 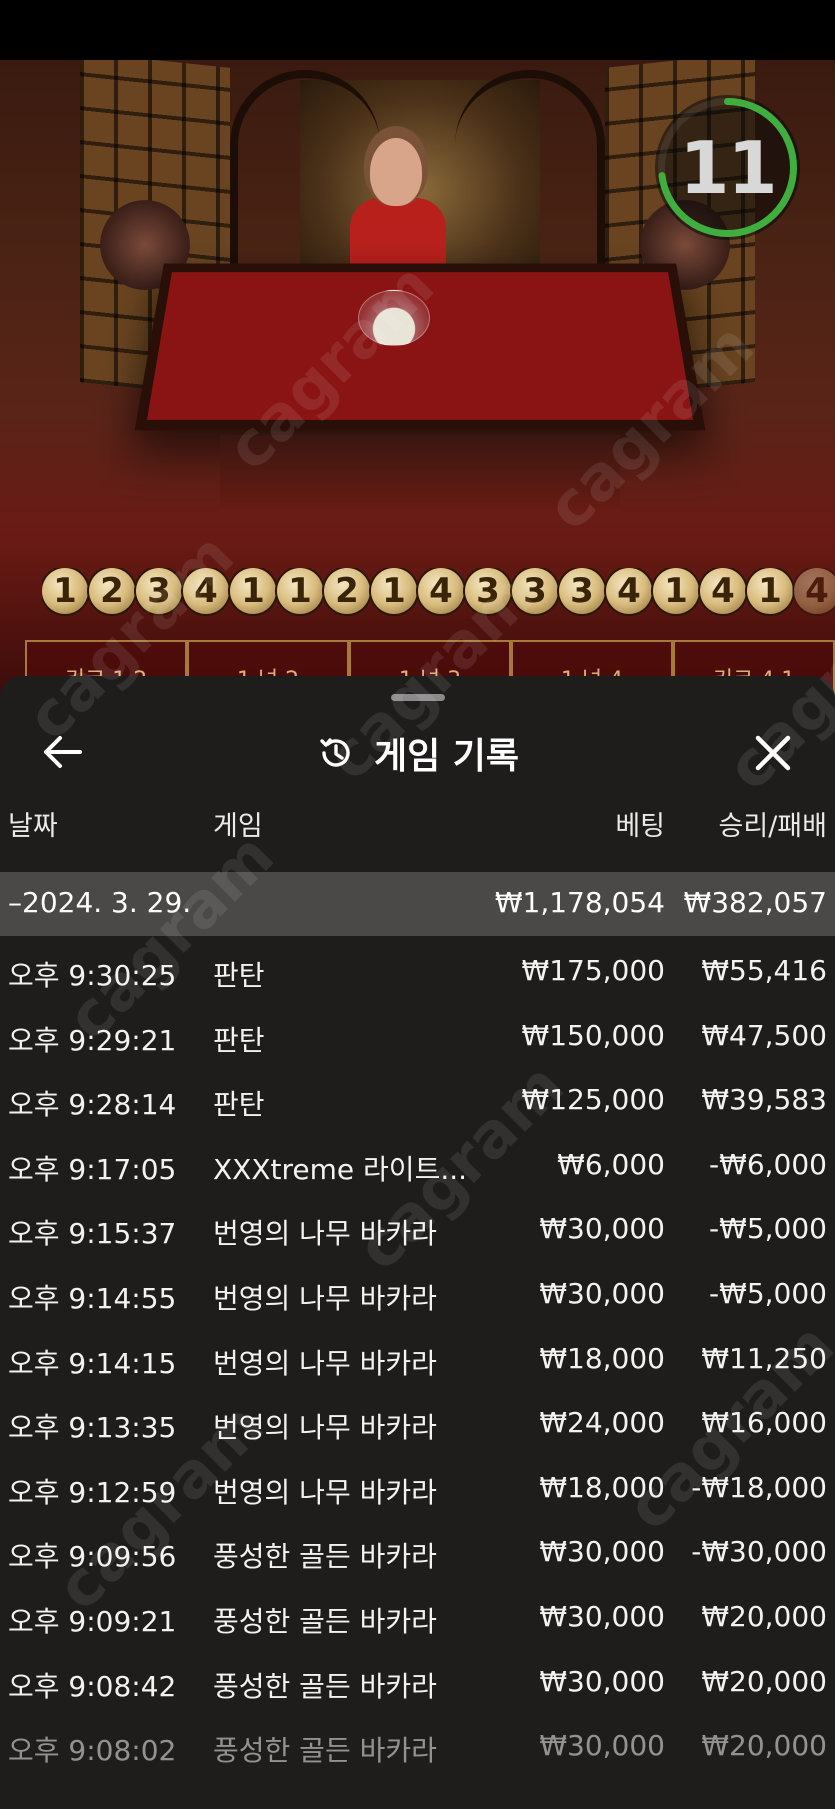 What do you see at coordinates (579, 902) in the screenshot?
I see `date-group-bet-total: ₩1,178,054` at bounding box center [579, 902].